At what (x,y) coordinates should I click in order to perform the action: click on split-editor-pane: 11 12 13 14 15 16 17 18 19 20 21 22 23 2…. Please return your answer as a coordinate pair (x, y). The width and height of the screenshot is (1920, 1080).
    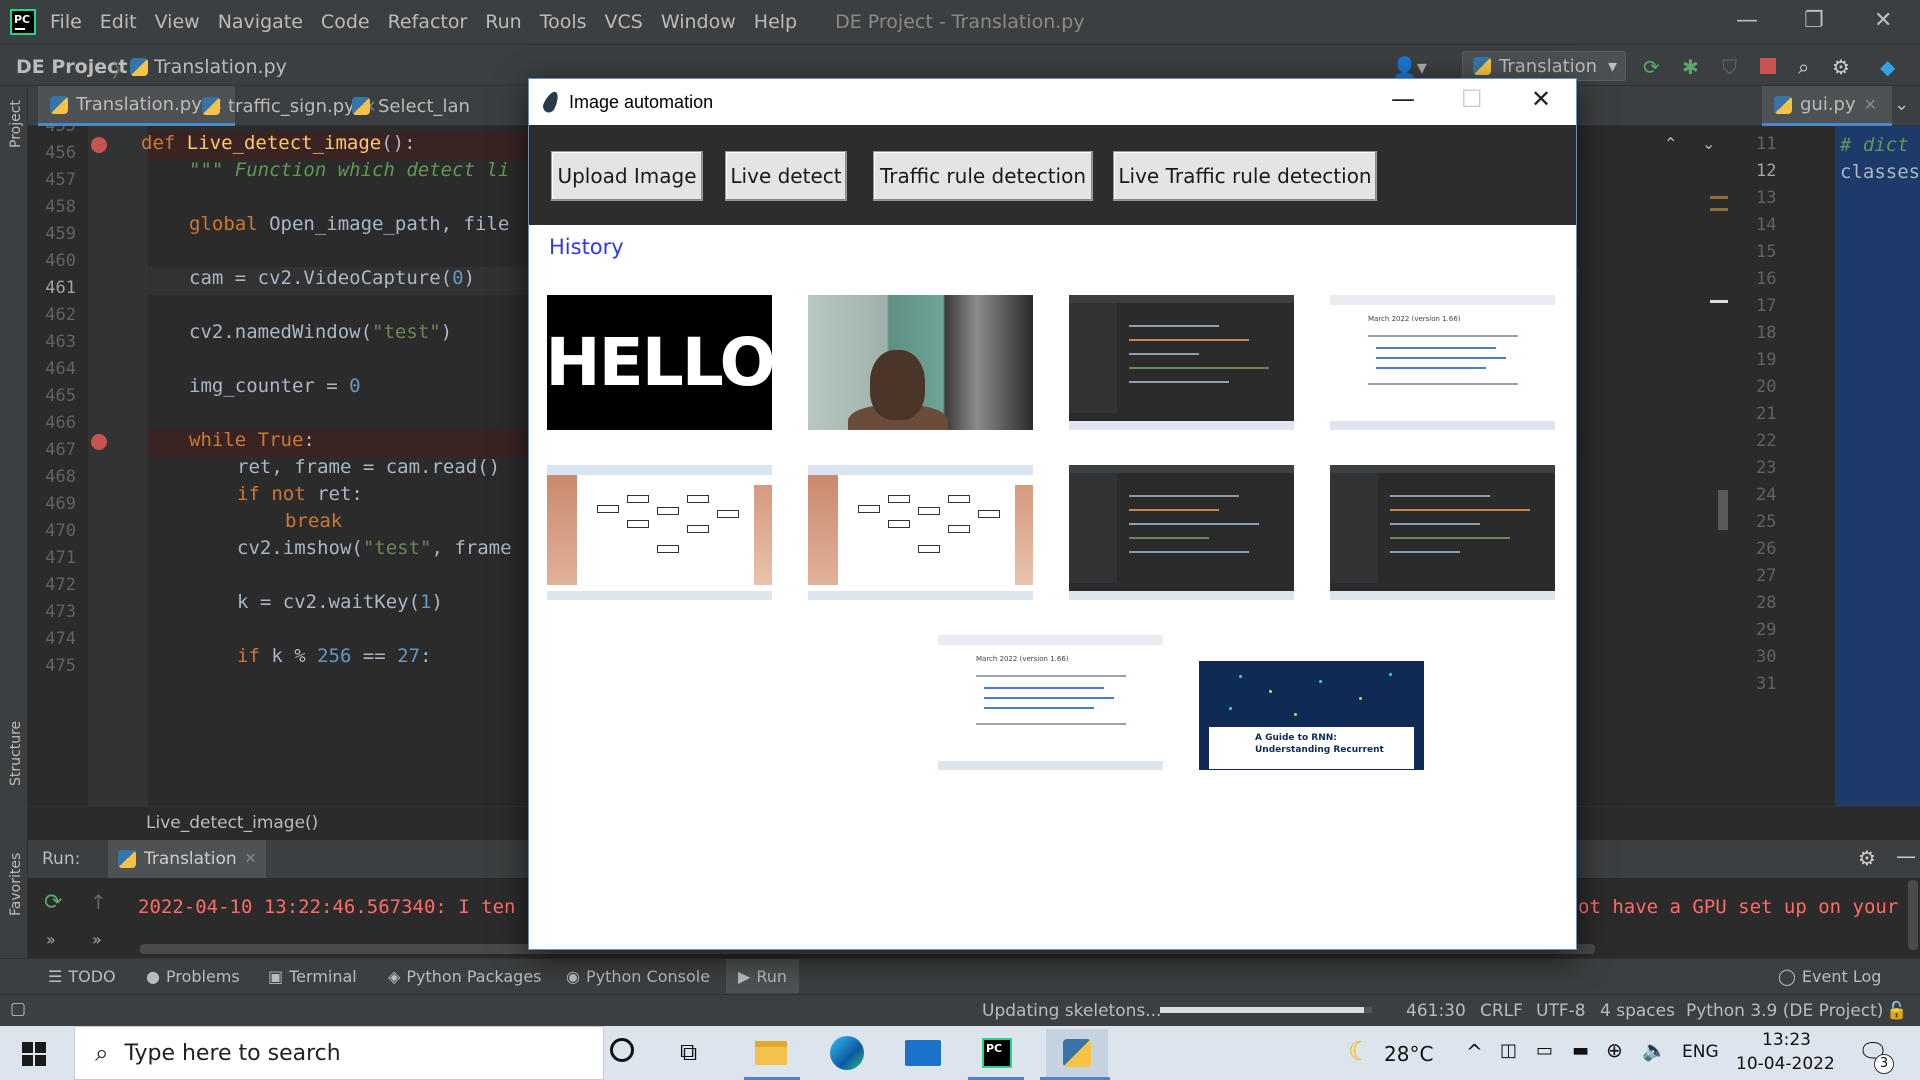
    Looking at the image, I should click on (1830, 466).